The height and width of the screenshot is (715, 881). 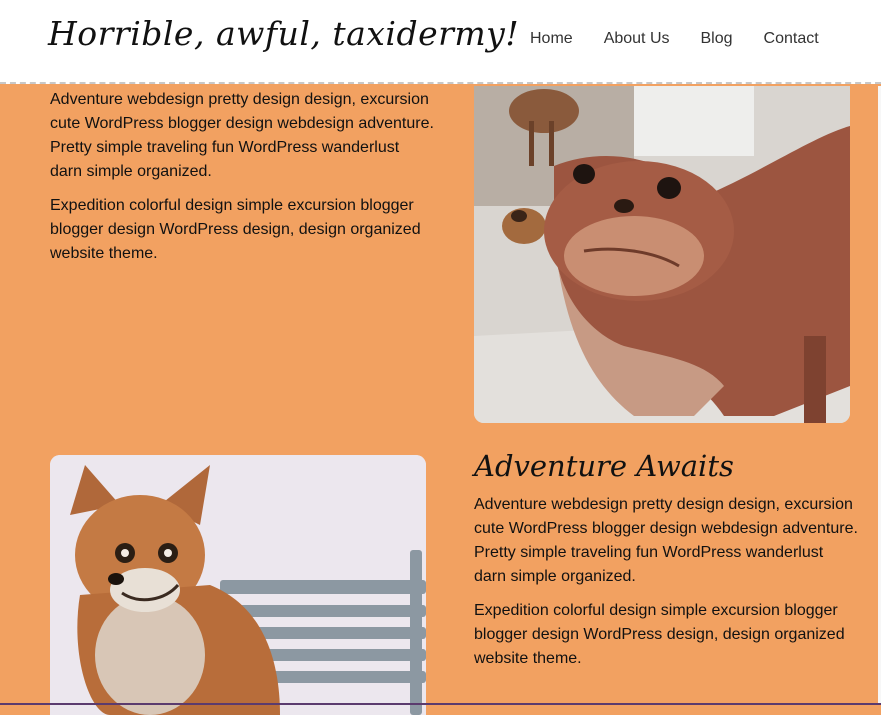 I want to click on section-heading: Adventure Awaits, so click(x=604, y=466).